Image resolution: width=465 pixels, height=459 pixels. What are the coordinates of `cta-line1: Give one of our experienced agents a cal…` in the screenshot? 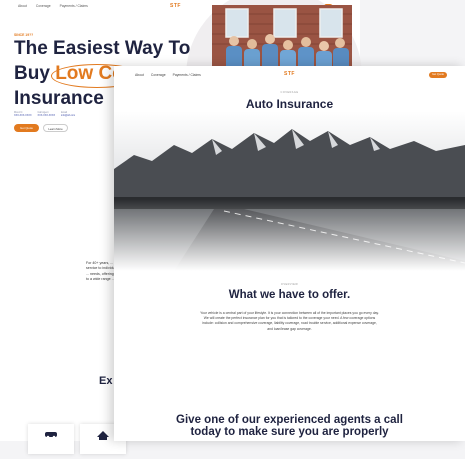 It's located at (289, 420).